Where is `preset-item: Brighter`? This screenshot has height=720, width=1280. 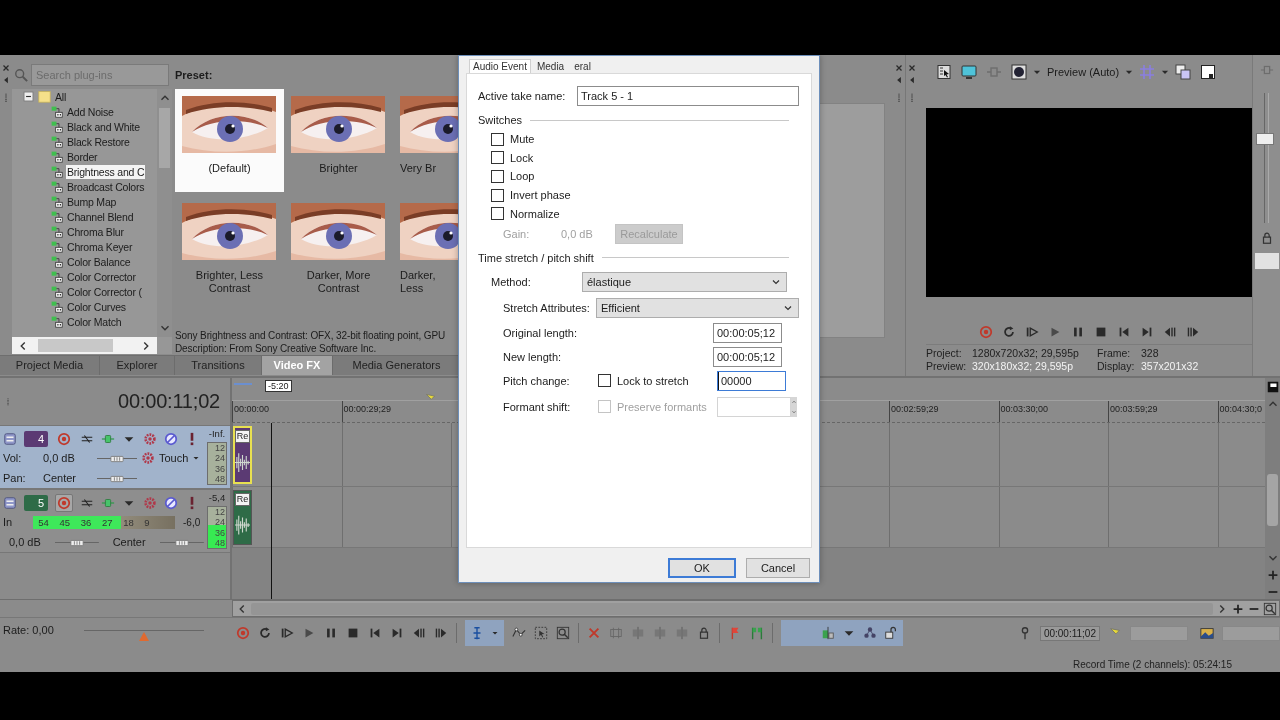 preset-item: Brighter is located at coordinates (338, 140).